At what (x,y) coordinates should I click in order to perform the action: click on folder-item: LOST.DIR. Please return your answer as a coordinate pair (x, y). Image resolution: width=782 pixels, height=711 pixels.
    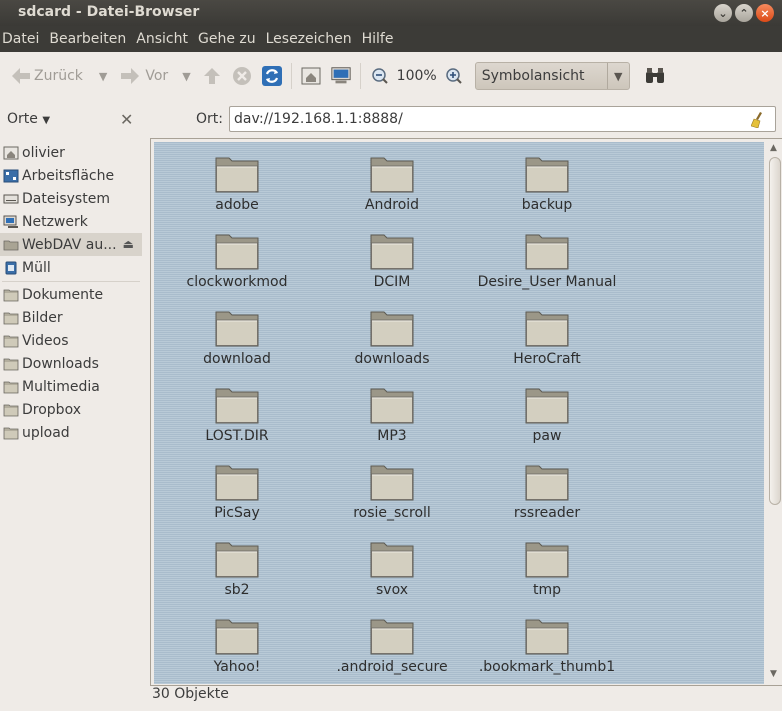
    Looking at the image, I should click on (237, 412).